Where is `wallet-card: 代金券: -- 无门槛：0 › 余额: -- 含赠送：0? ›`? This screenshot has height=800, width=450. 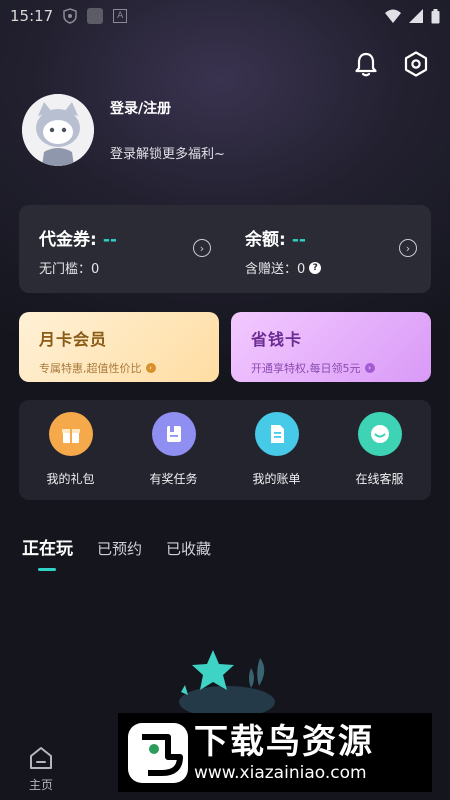
wallet-card: 代金券: -- 无门槛：0 › 余额: -- 含赠送：0? › is located at coordinates (225, 249).